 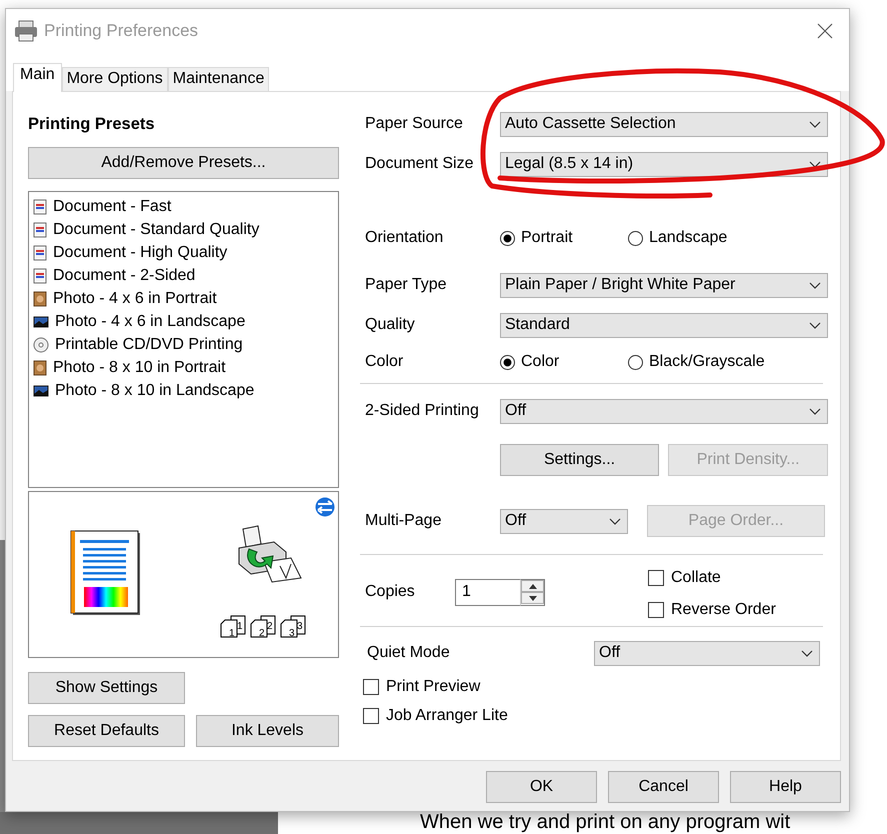 What do you see at coordinates (112, 206) in the screenshot?
I see `list-item: Document - Fast` at bounding box center [112, 206].